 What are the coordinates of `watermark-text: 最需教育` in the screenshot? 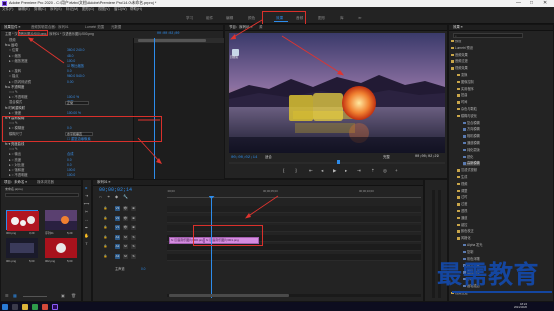 It's located at (488, 274).